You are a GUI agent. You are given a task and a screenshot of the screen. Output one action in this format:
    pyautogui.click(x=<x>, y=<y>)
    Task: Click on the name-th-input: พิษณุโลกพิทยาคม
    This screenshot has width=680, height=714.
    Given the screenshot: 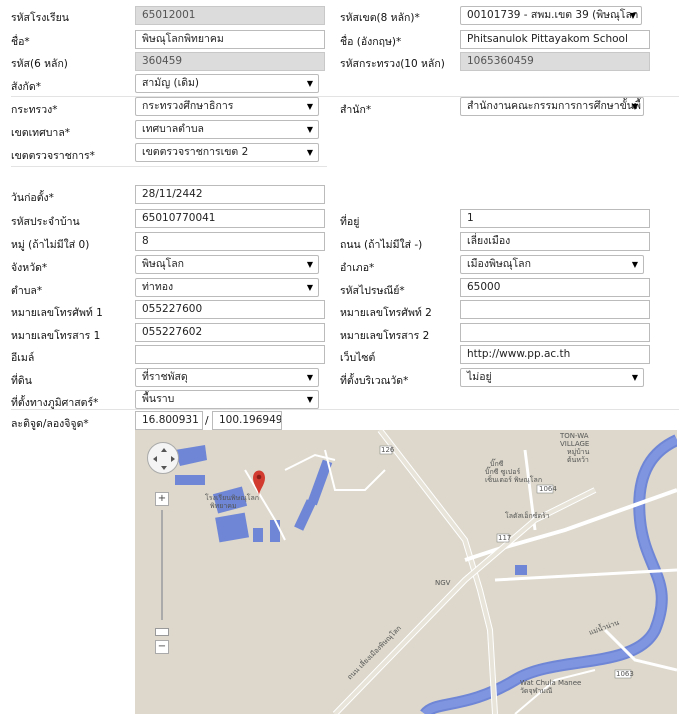 What is the action you would take?
    pyautogui.click(x=230, y=39)
    